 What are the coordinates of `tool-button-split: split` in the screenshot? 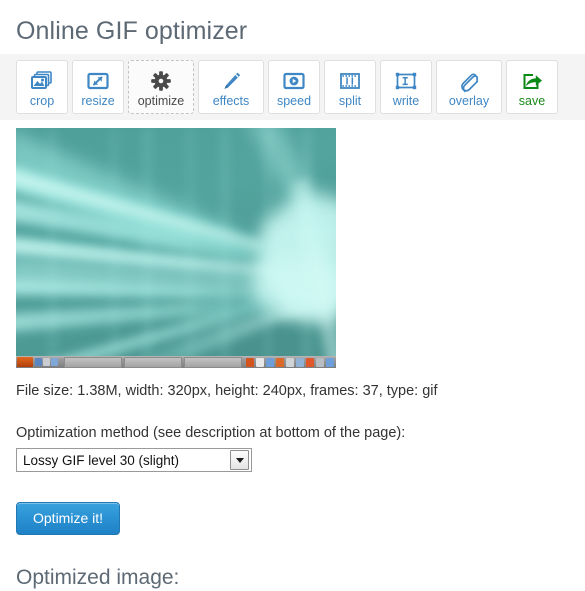 It's located at (350, 87).